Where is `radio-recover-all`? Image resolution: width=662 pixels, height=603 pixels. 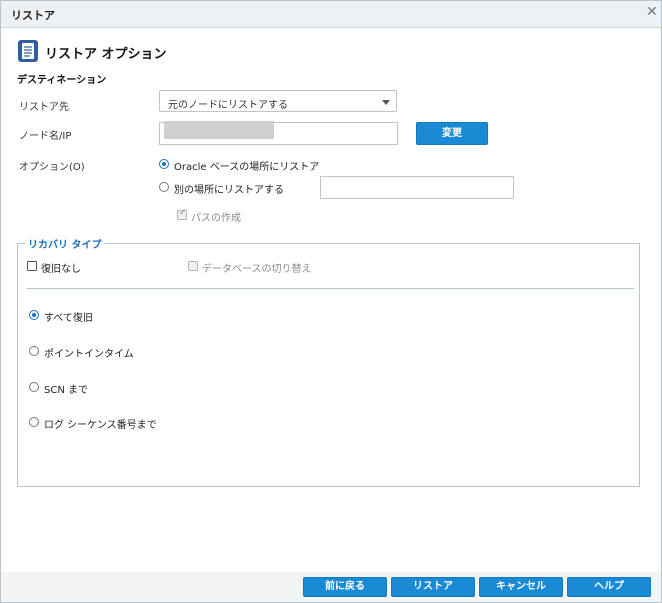
radio-recover-all is located at coordinates (34, 315).